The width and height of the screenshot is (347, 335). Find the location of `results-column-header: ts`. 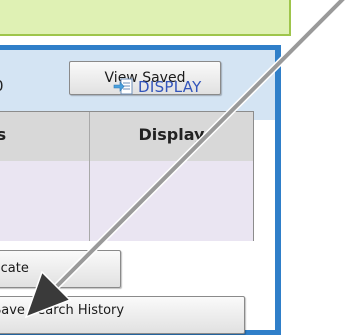

results-column-header: ts is located at coordinates (3, 134).